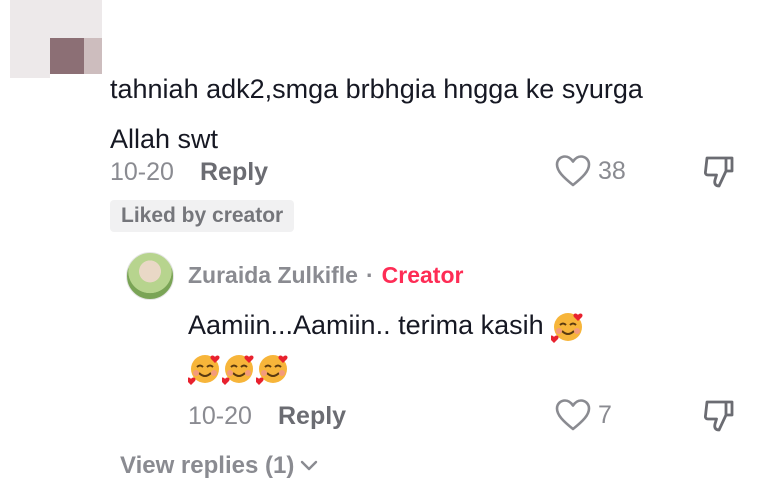 Image resolution: width=768 pixels, height=496 pixels. I want to click on liked-by-creator-badge: Liked by creator, so click(202, 216).